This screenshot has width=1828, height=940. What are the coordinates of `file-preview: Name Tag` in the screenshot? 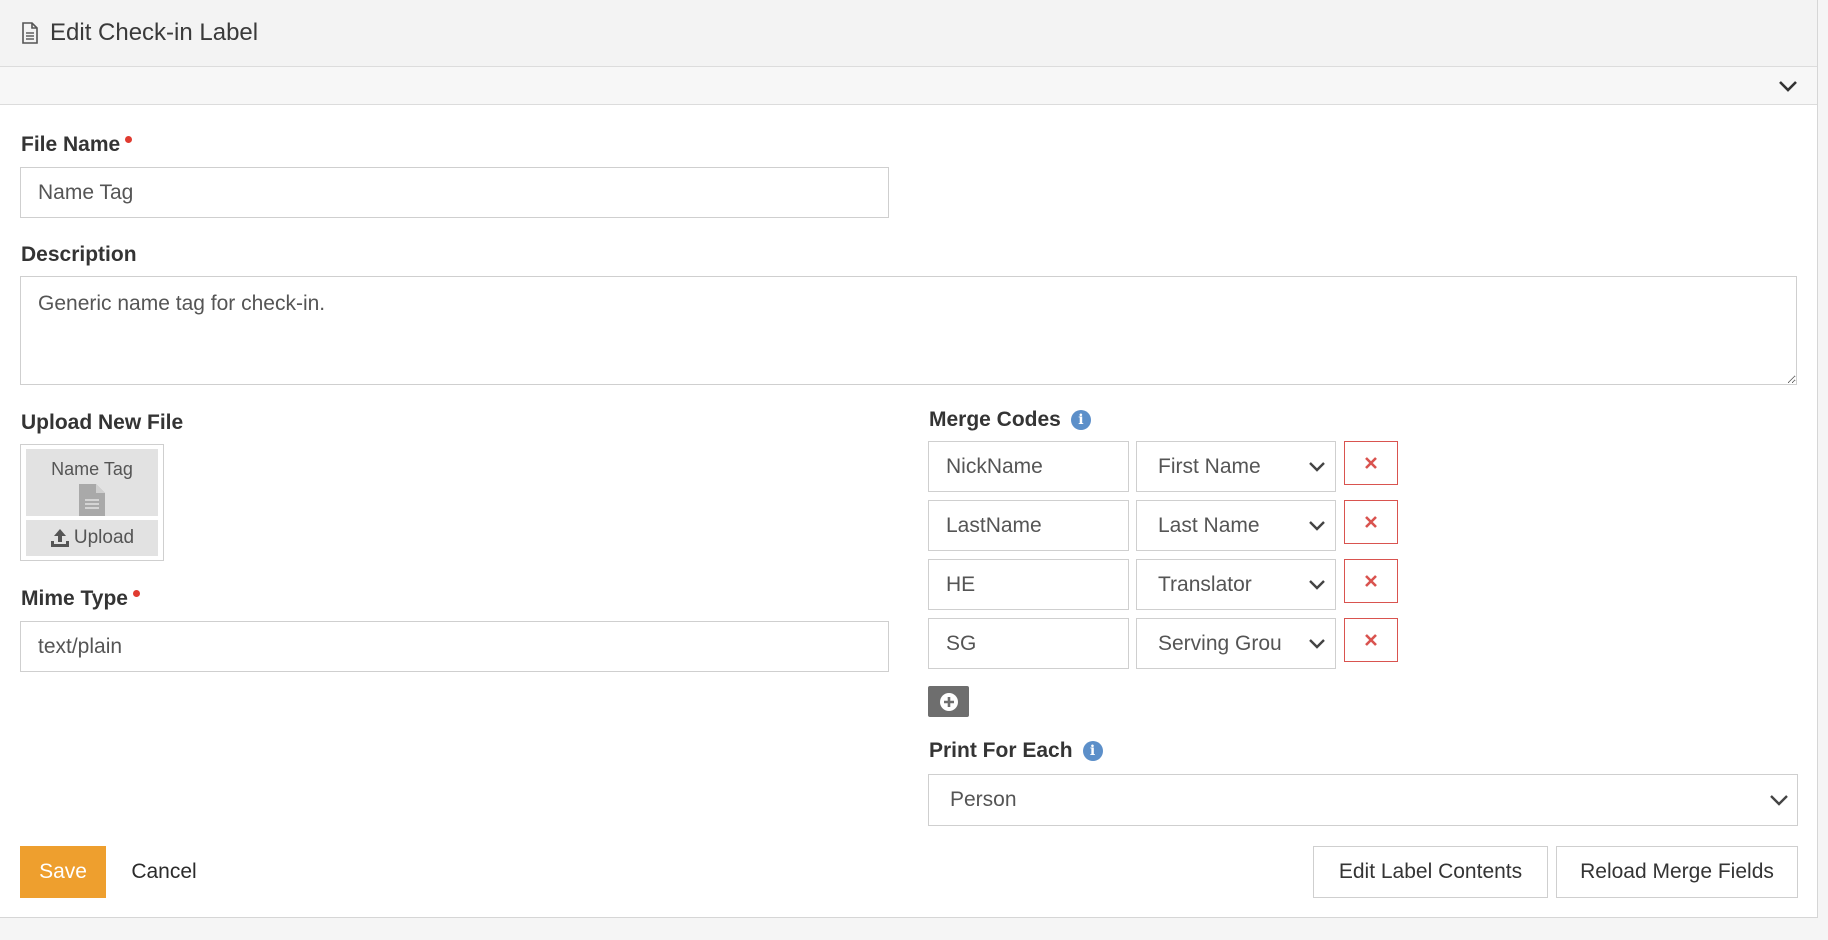 It's located at (92, 482).